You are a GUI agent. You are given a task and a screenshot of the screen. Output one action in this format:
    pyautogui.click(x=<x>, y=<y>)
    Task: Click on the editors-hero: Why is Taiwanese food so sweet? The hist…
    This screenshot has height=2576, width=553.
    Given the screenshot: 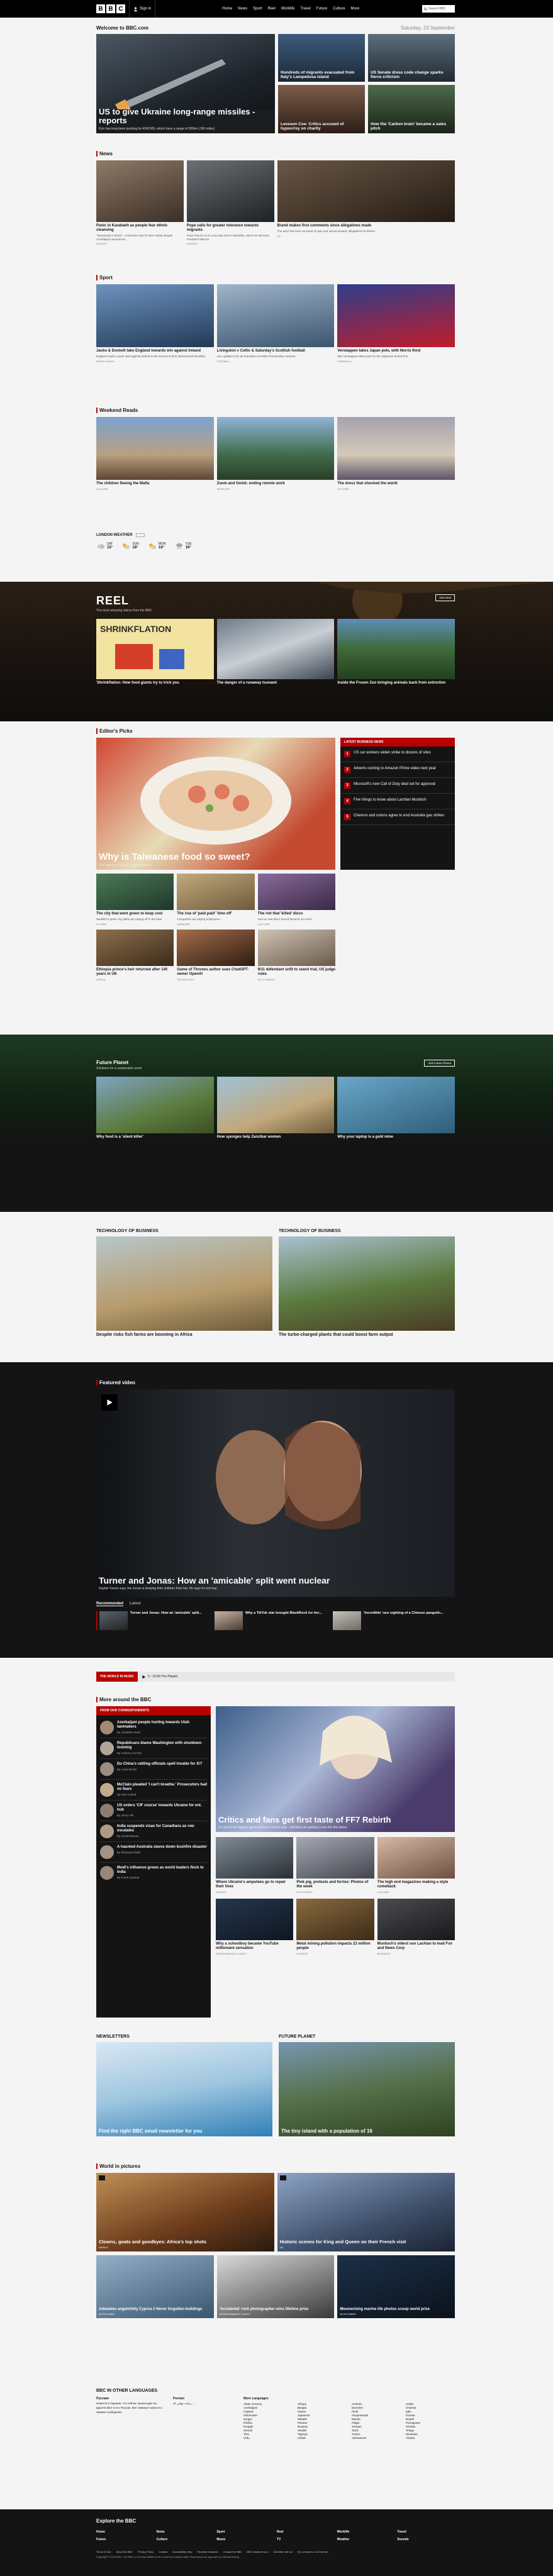 What is the action you would take?
    pyautogui.click(x=215, y=804)
    